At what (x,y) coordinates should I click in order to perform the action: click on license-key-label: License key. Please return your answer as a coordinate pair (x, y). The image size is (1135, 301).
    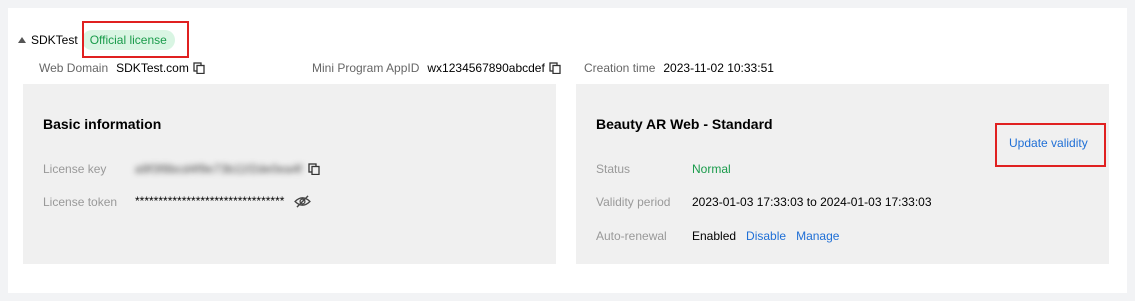
    Looking at the image, I should click on (75, 169).